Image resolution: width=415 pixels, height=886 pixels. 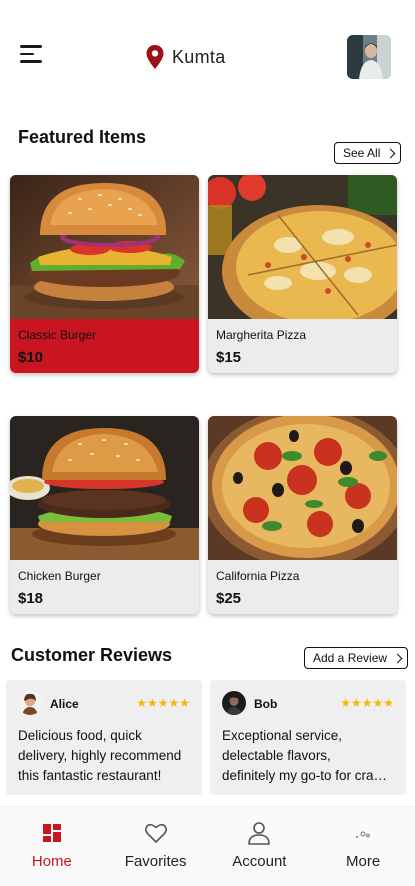 What do you see at coordinates (31, 598) in the screenshot?
I see `item-price: $18` at bounding box center [31, 598].